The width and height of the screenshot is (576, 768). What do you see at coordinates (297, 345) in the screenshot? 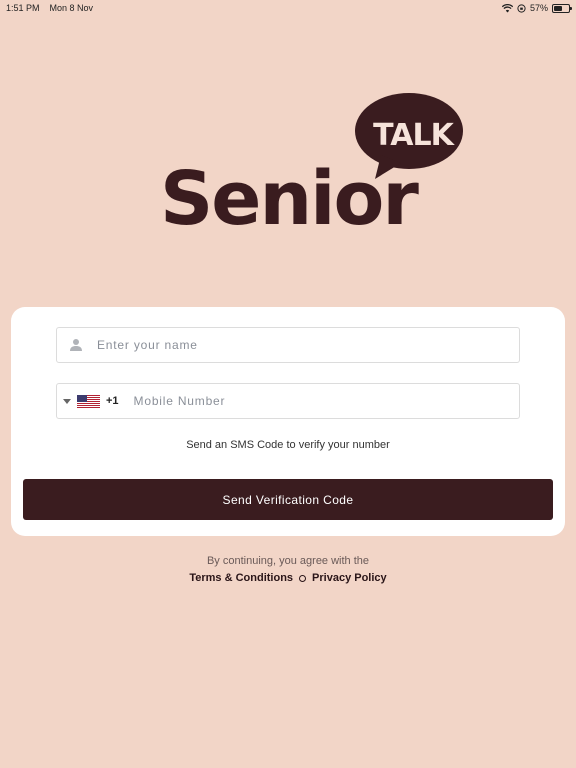
I see `name-input` at bounding box center [297, 345].